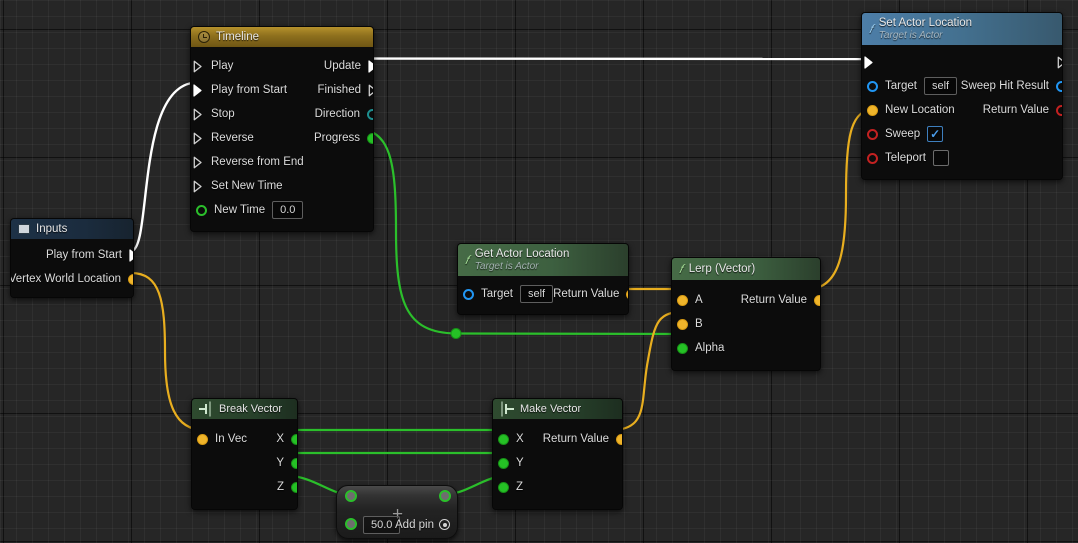  What do you see at coordinates (746, 314) in the screenshot?
I see `node-lerp-vector: 𝑓 Lerp (Vector) A Return Value B Alpha` at bounding box center [746, 314].